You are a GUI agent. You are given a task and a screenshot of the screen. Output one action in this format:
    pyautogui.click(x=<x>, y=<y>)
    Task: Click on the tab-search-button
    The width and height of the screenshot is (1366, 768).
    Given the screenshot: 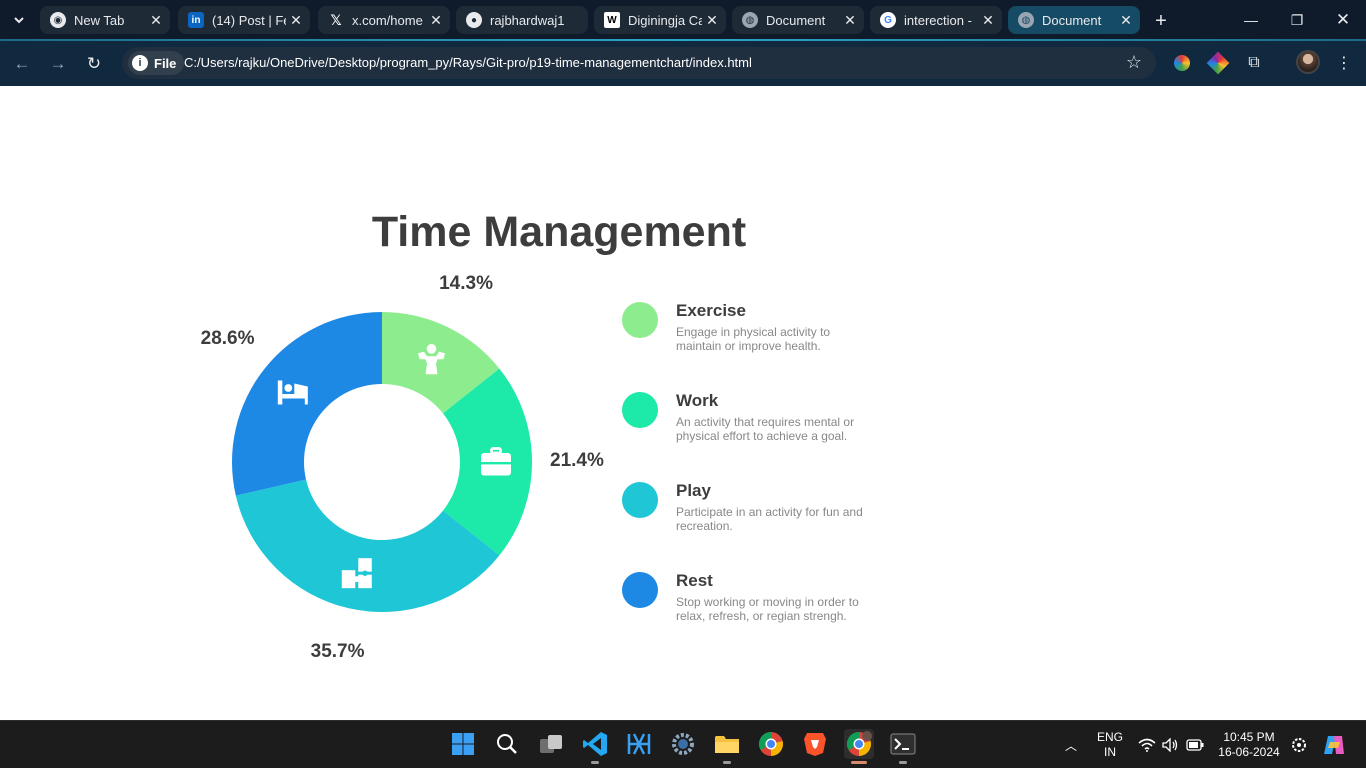 What is the action you would take?
    pyautogui.click(x=19, y=20)
    